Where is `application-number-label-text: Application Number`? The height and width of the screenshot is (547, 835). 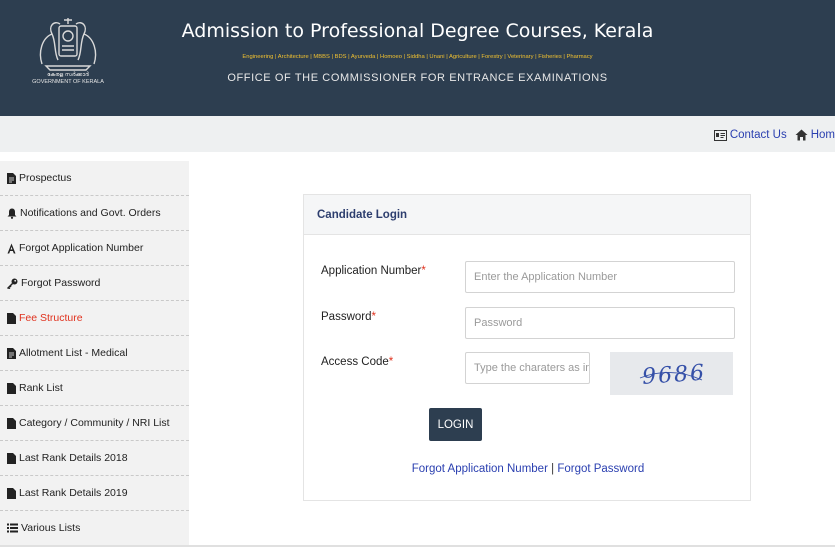
application-number-label-text: Application Number is located at coordinates (371, 271).